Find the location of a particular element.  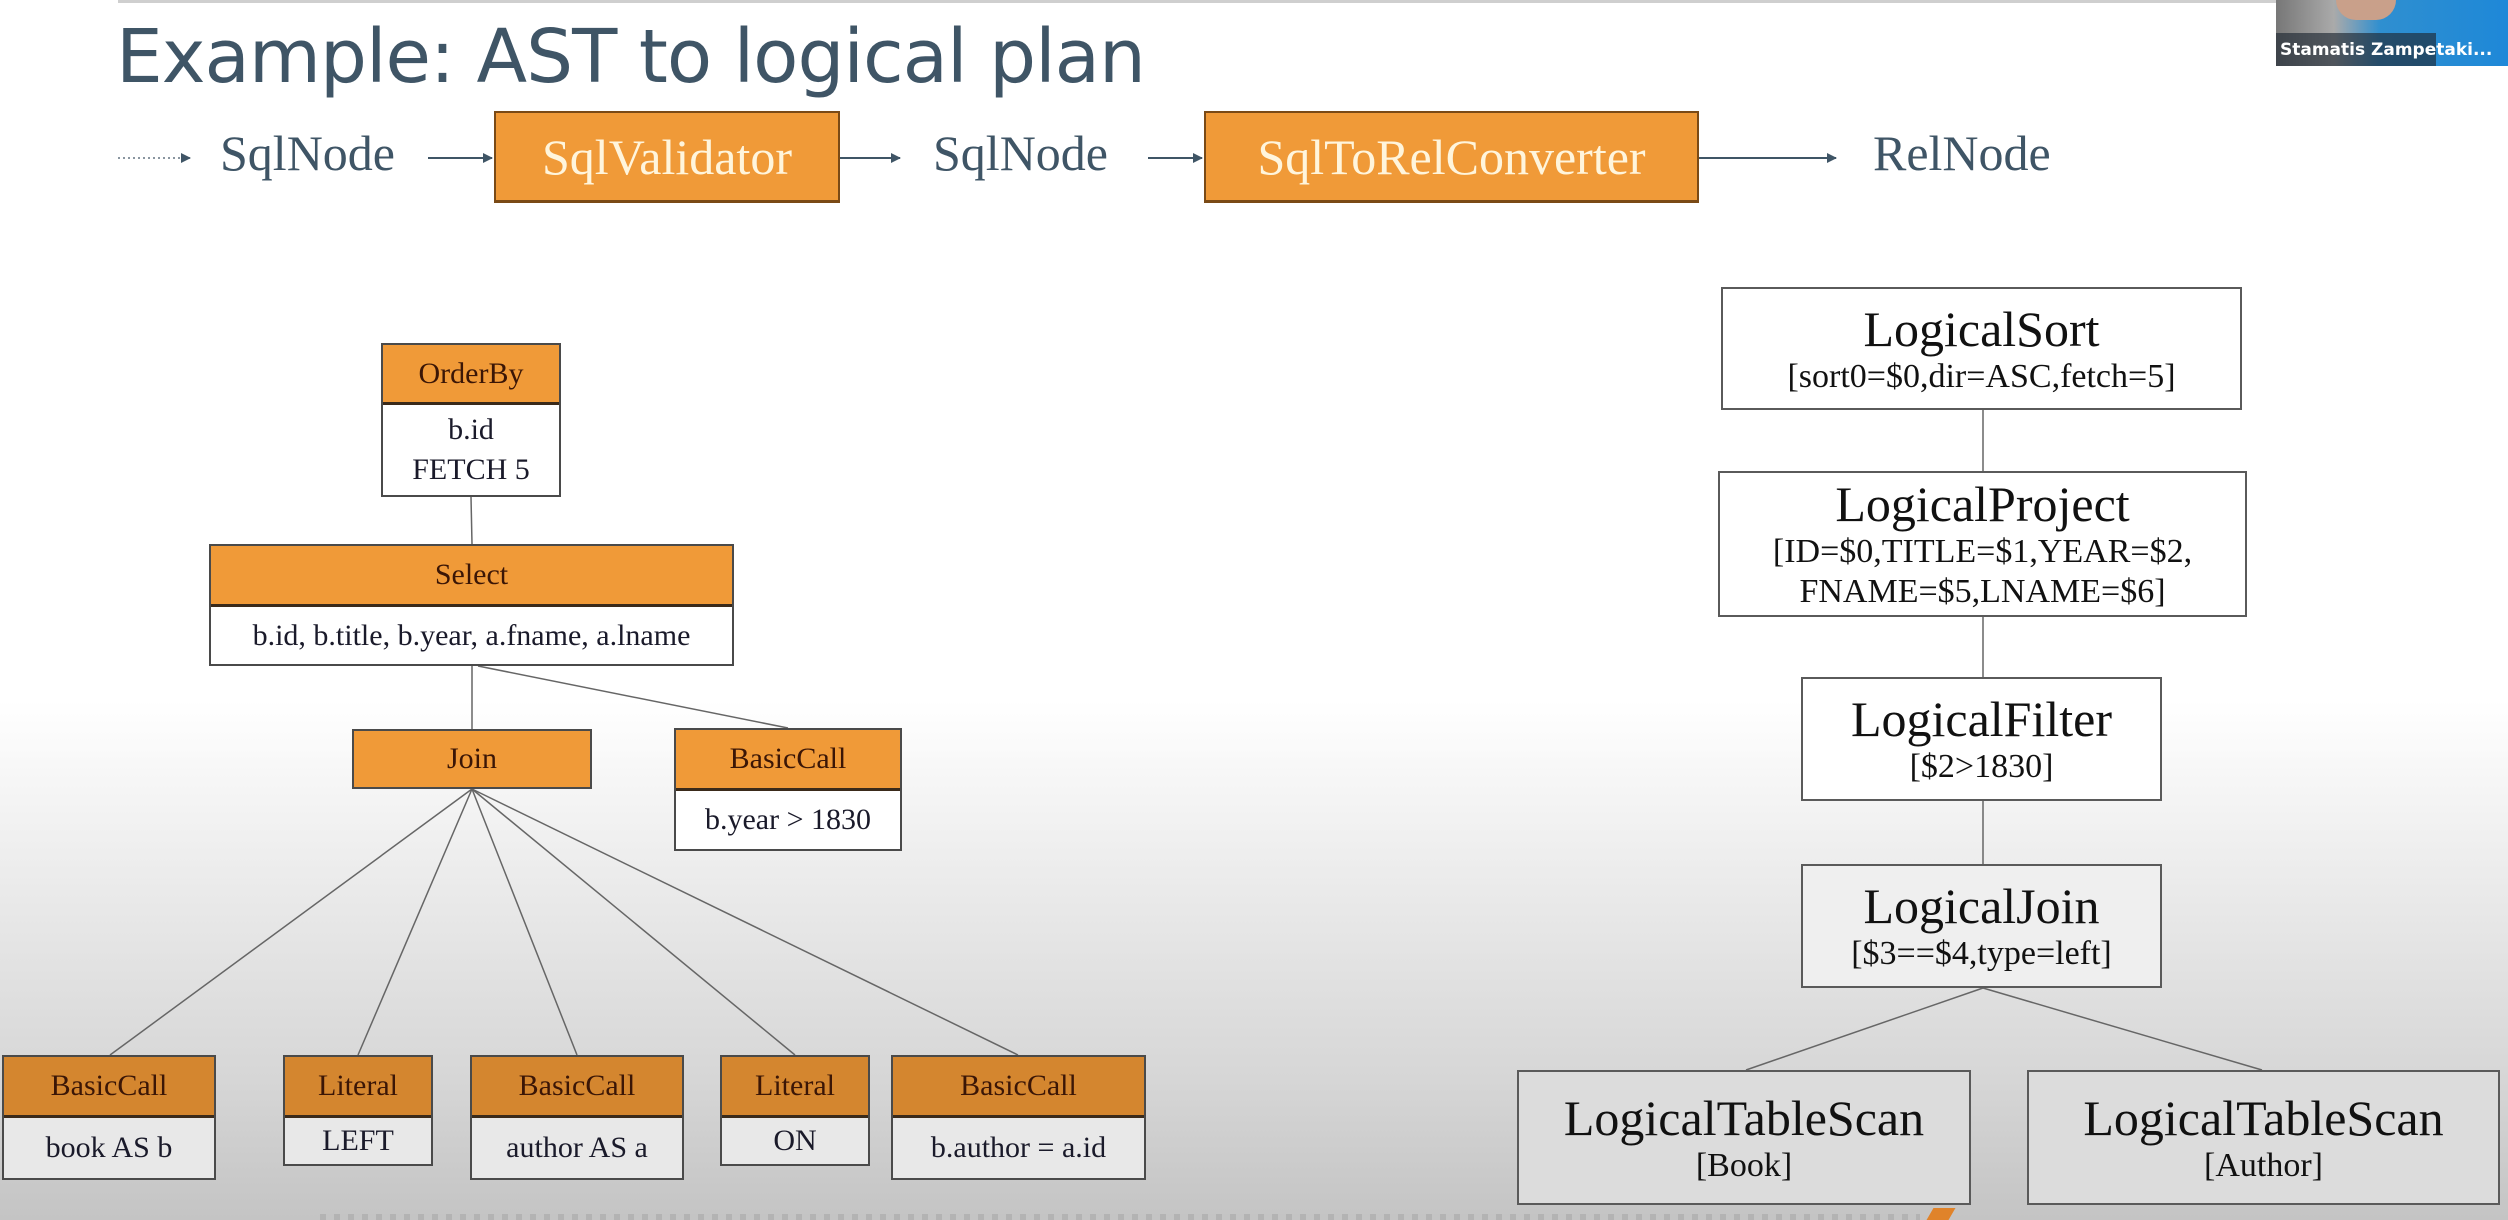

ast-node-join-child: BasicCall author AS a is located at coordinates (577, 1117).